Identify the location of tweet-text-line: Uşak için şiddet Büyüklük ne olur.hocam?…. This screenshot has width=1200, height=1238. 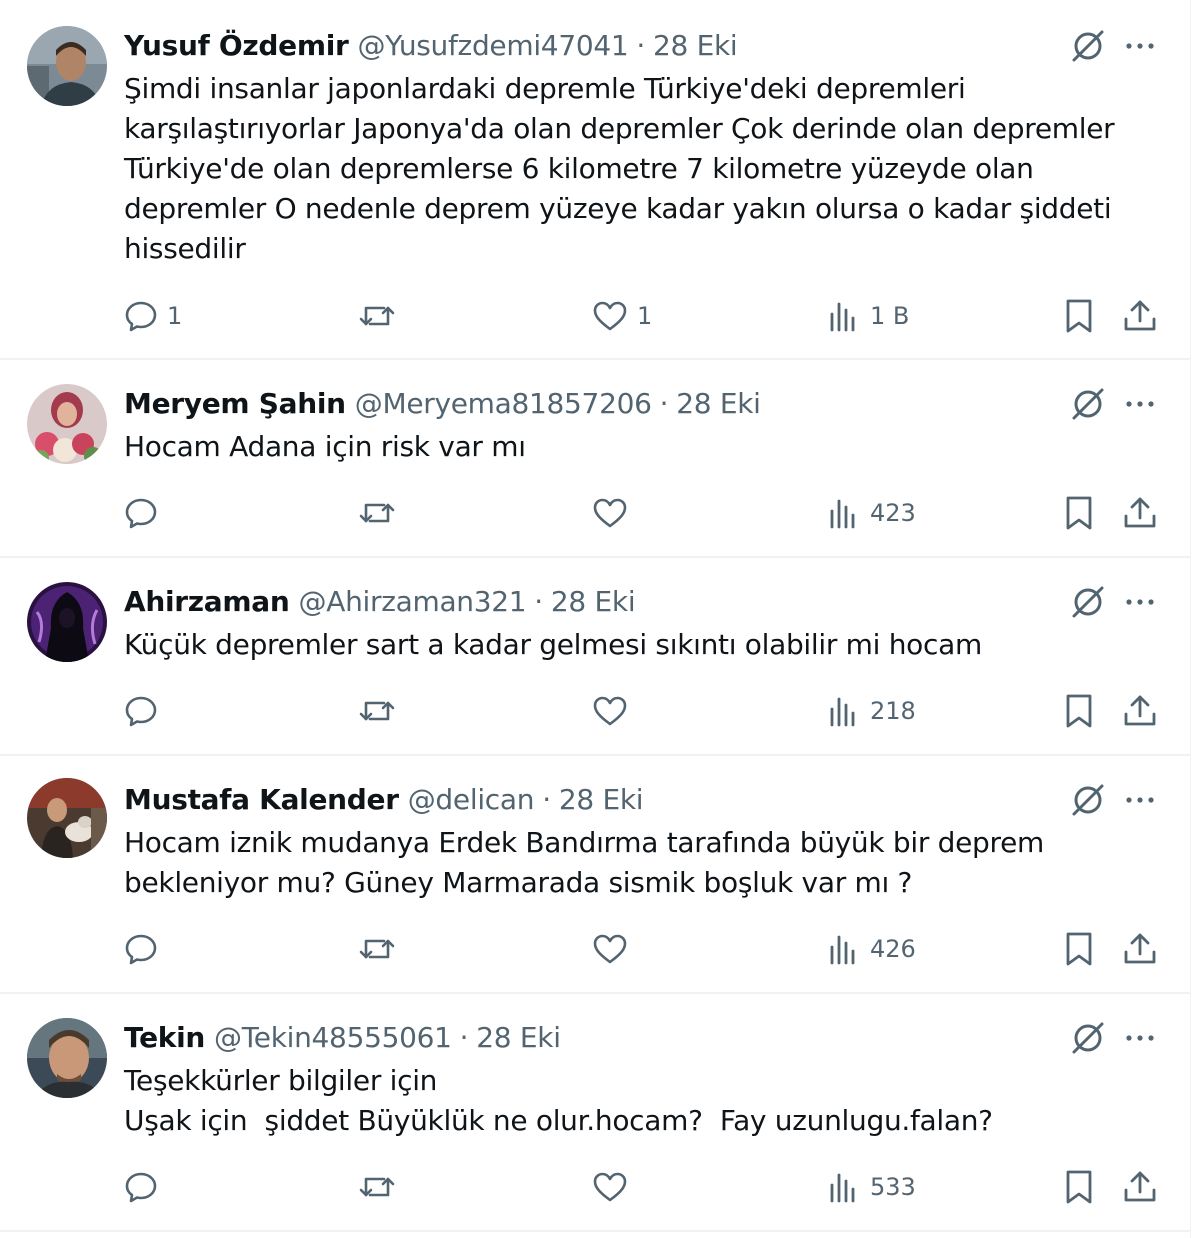
(558, 1120).